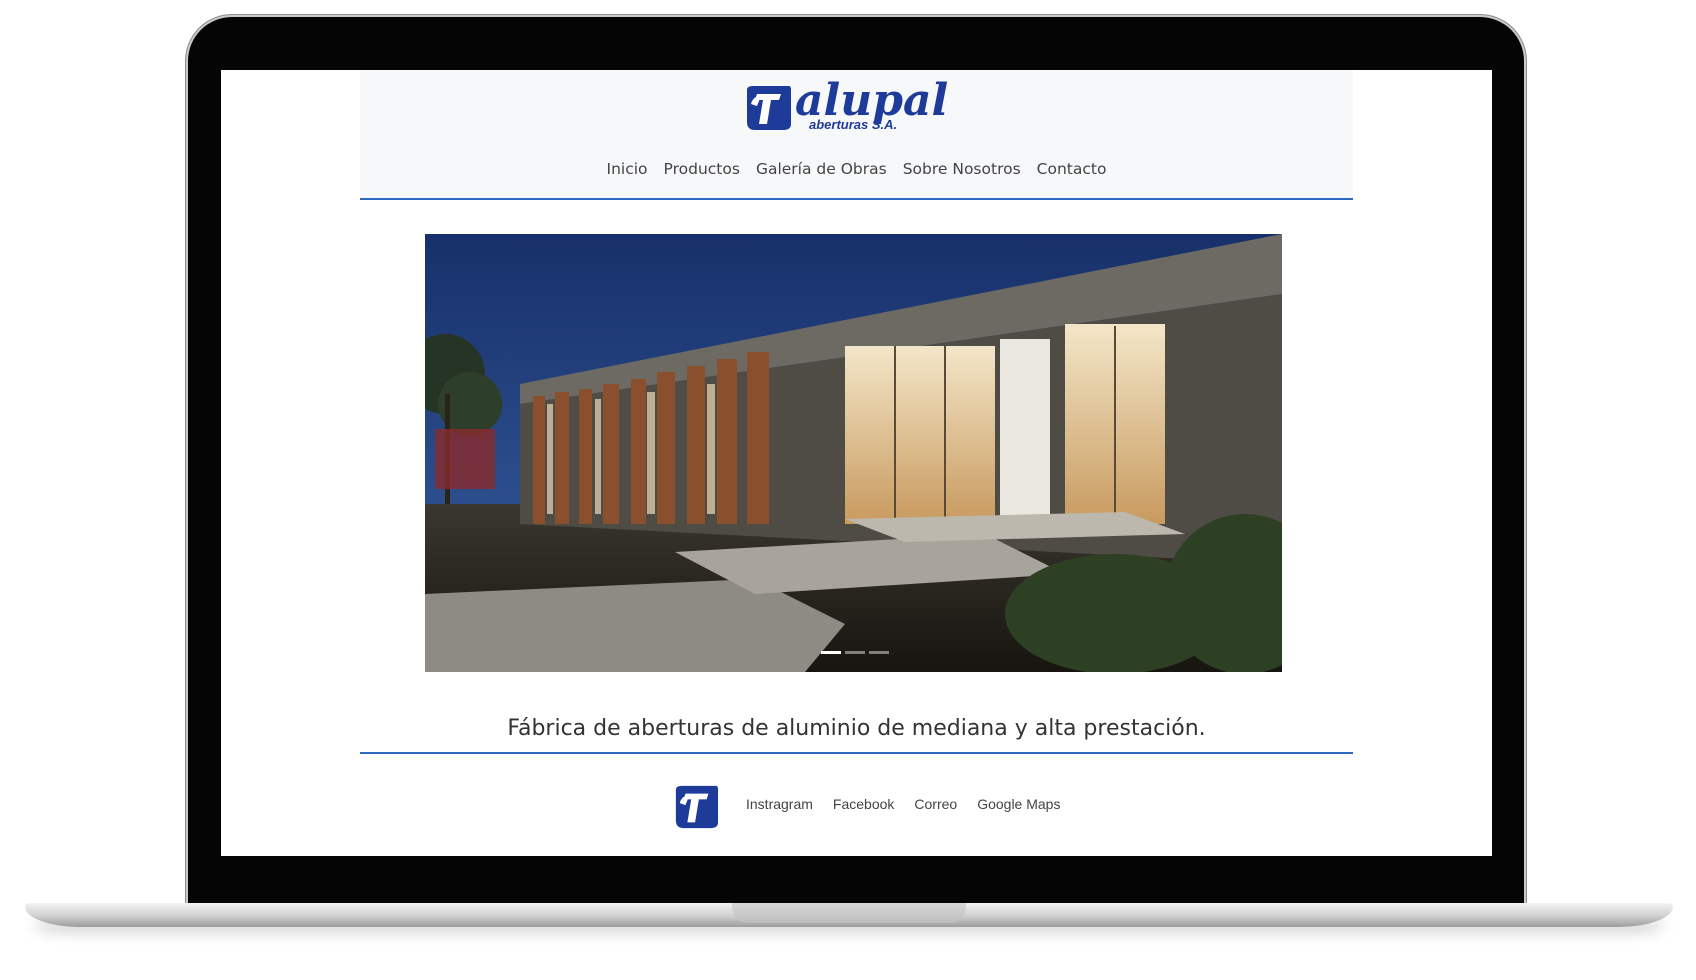 This screenshot has height=980, width=1696. I want to click on nav-item-galeria: Galería de Obras, so click(821, 169).